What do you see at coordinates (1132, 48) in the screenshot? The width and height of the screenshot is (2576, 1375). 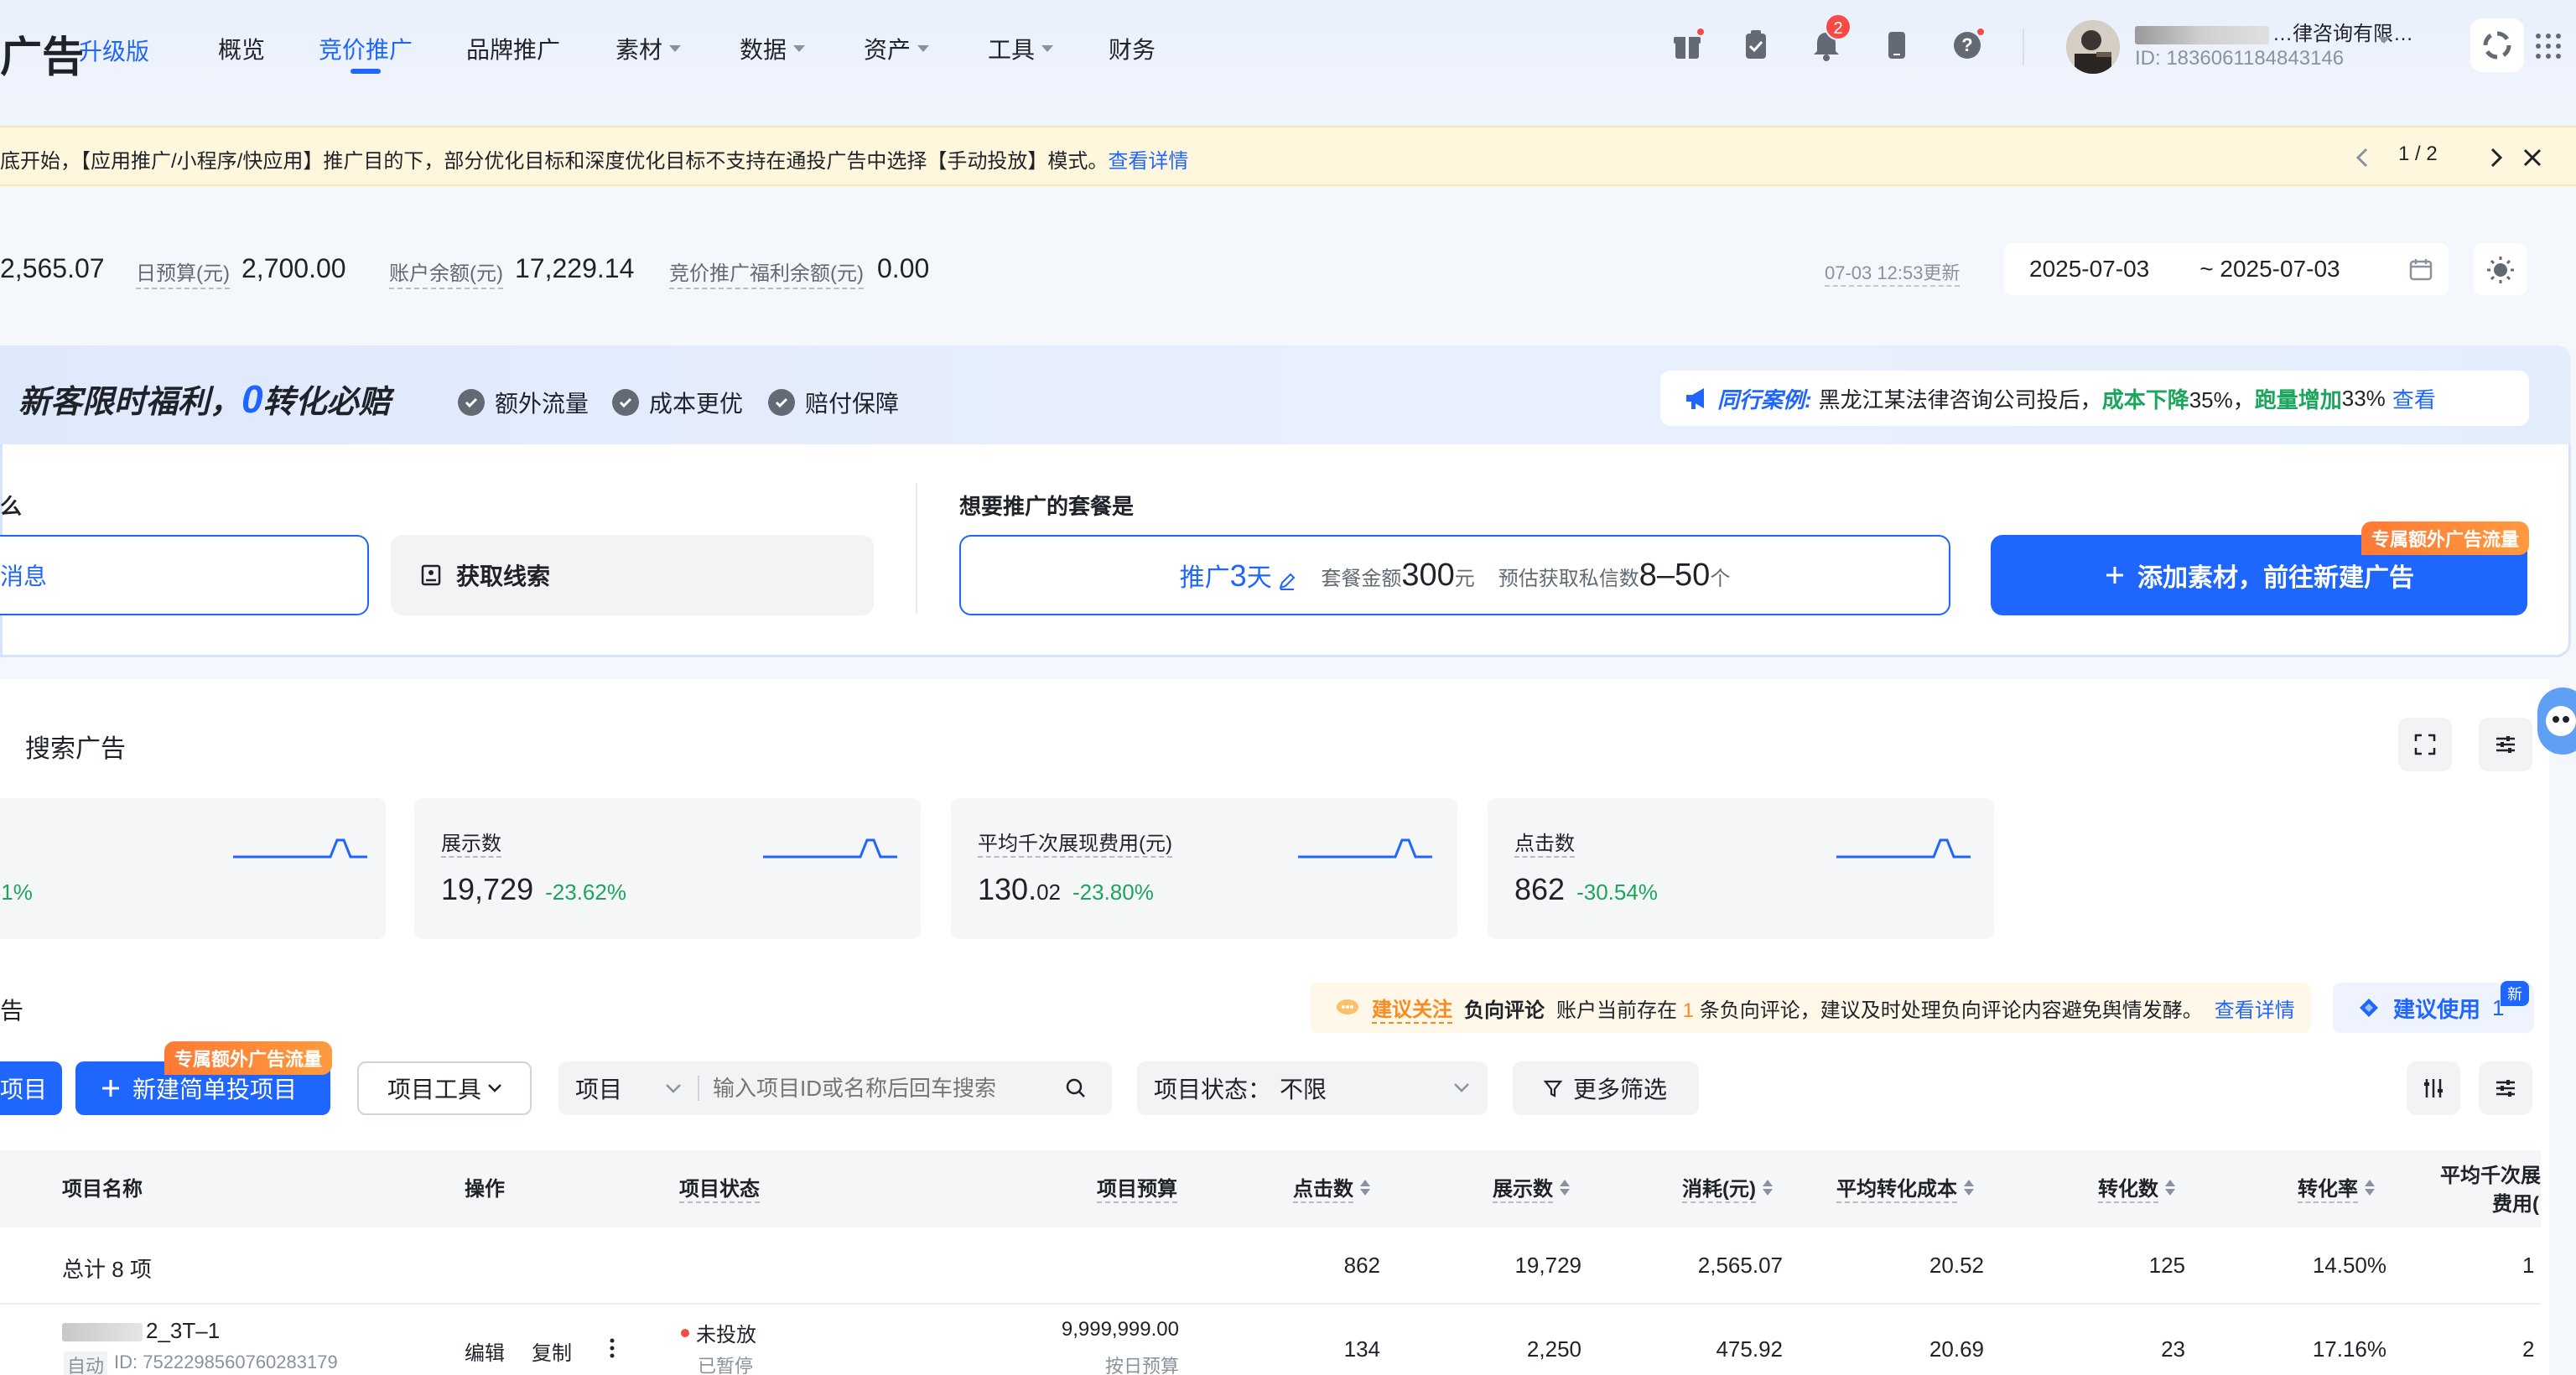 I see `nav-item-finance: 财务` at bounding box center [1132, 48].